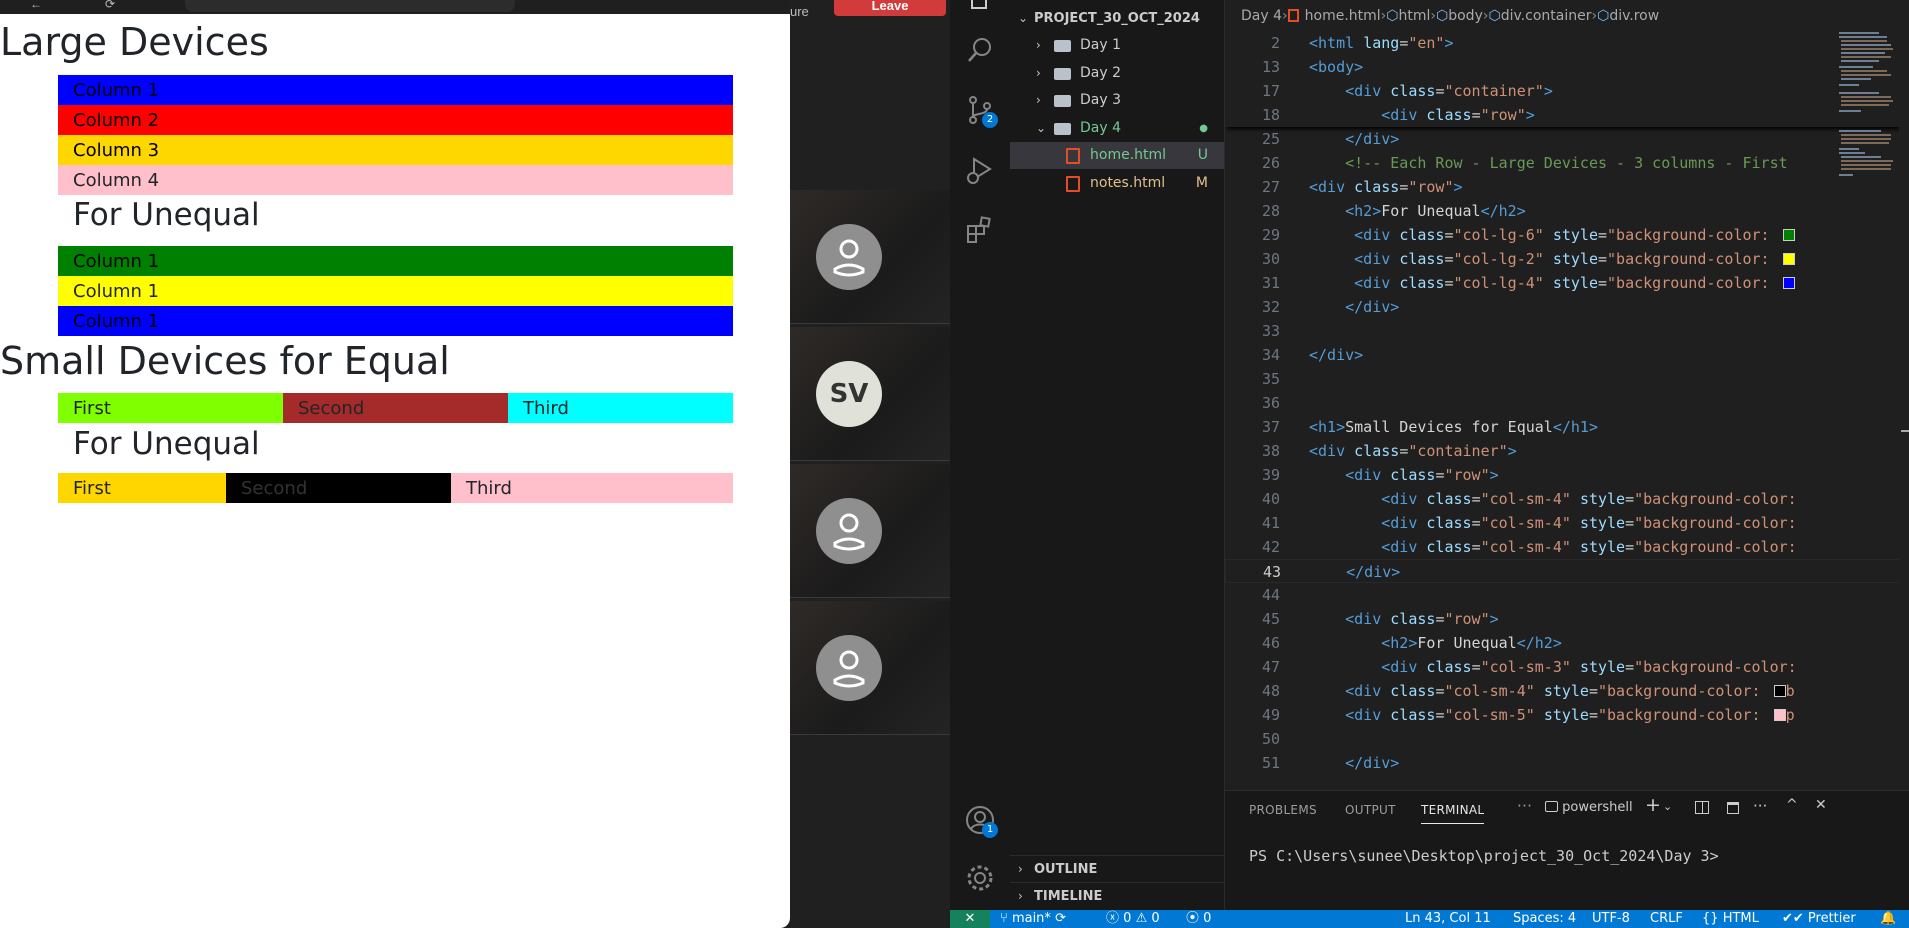 This screenshot has width=1909, height=928. I want to click on code-line: 28 <h2>For Unequal</h2>, so click(1567, 211).